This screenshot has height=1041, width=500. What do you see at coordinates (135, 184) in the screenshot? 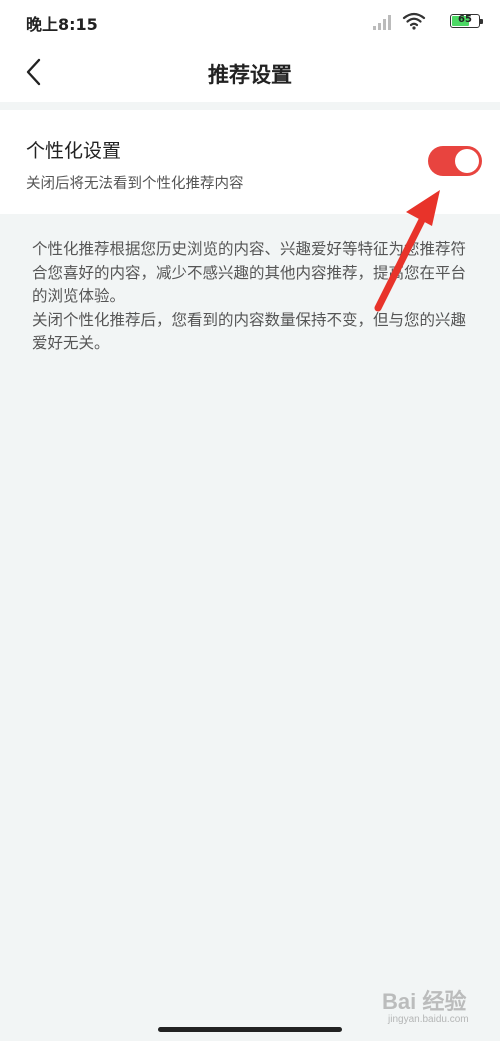
I see `setting-description: 关闭后将无法看到个性化推荐内容` at bounding box center [135, 184].